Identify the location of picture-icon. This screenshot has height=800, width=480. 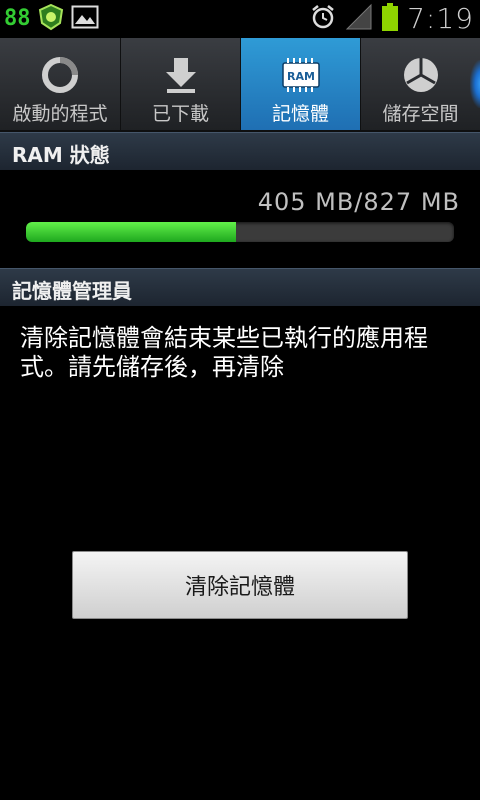
(85, 19).